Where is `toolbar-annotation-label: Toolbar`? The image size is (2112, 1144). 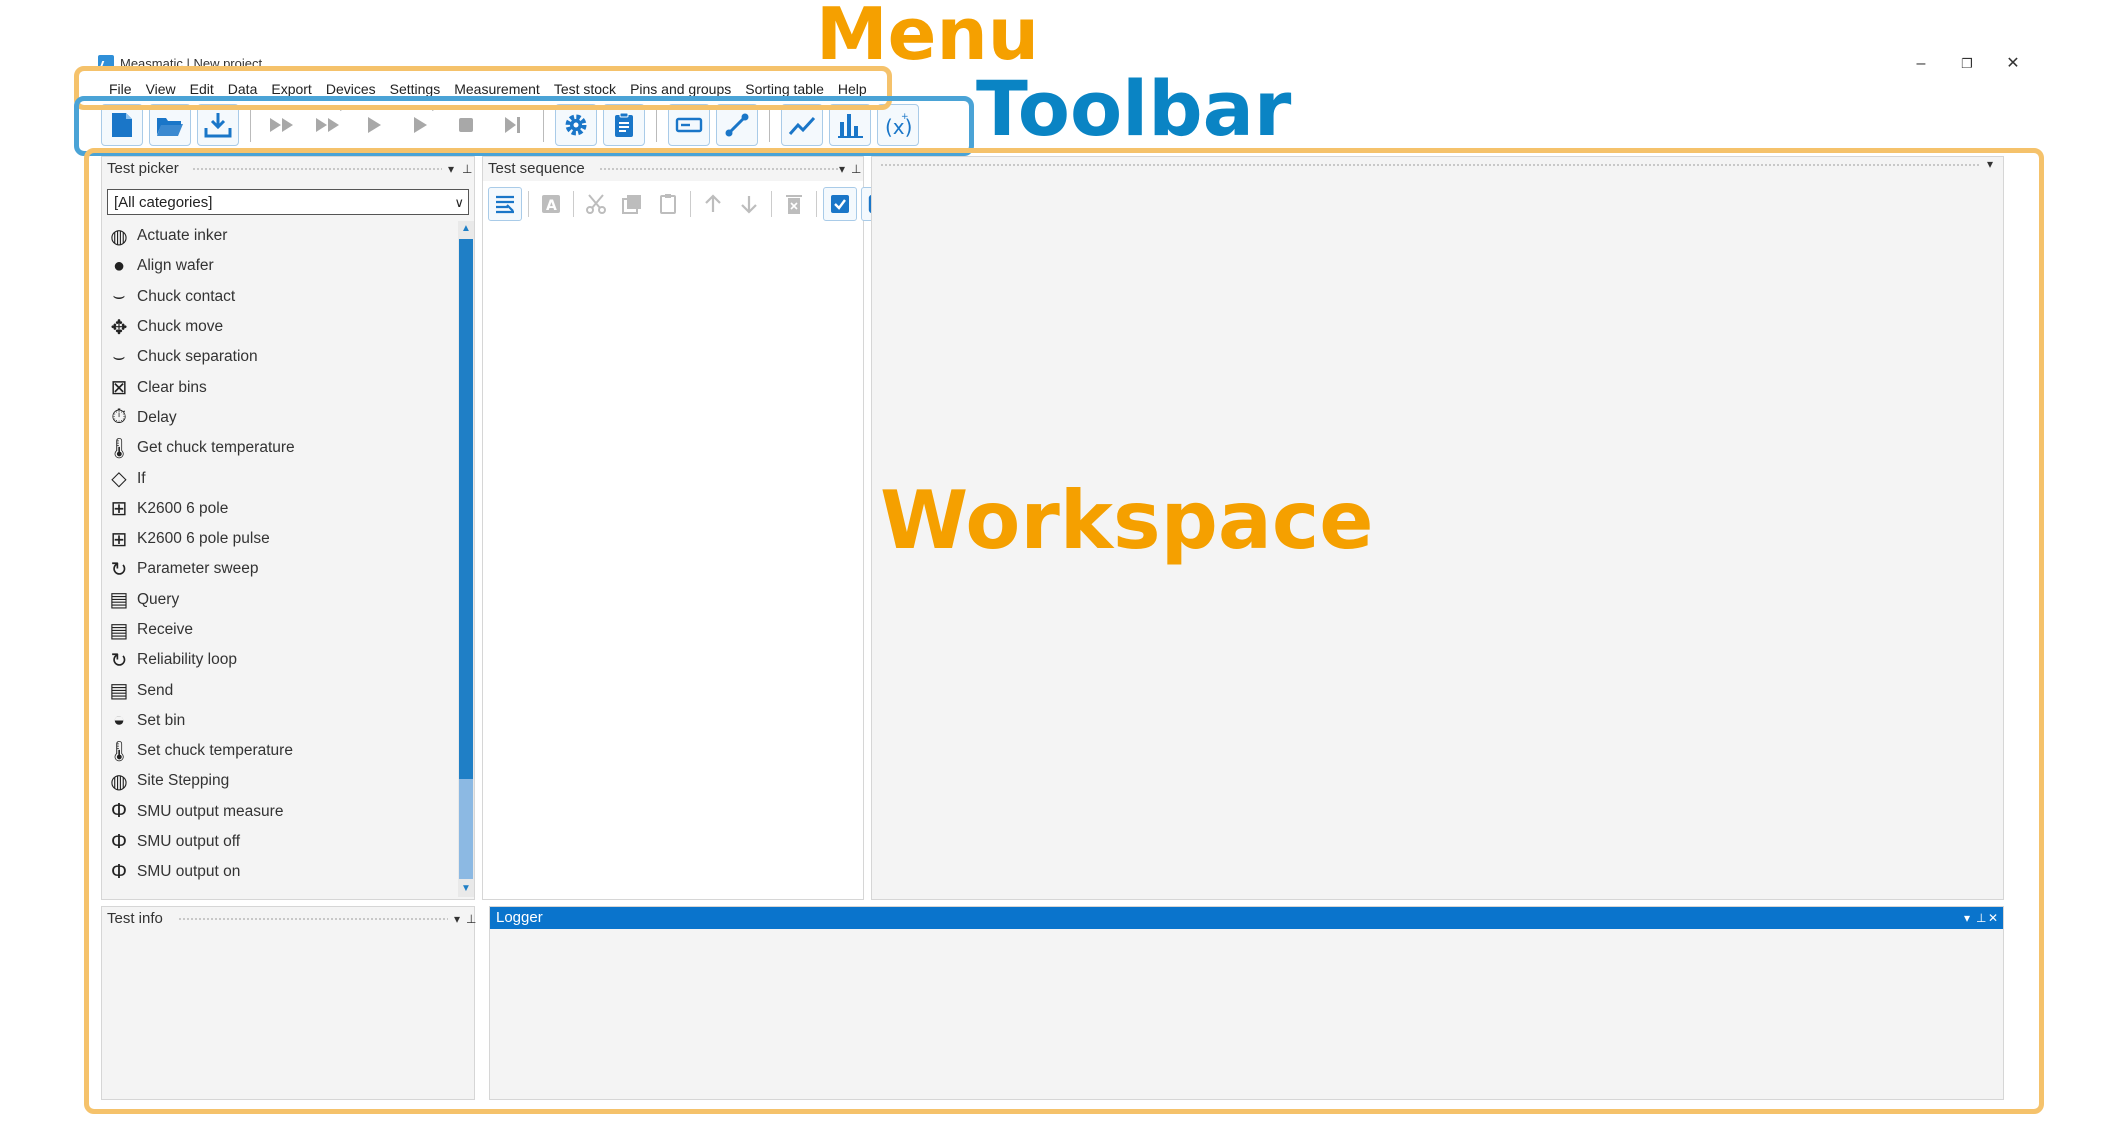 toolbar-annotation-label: Toolbar is located at coordinates (1134, 108).